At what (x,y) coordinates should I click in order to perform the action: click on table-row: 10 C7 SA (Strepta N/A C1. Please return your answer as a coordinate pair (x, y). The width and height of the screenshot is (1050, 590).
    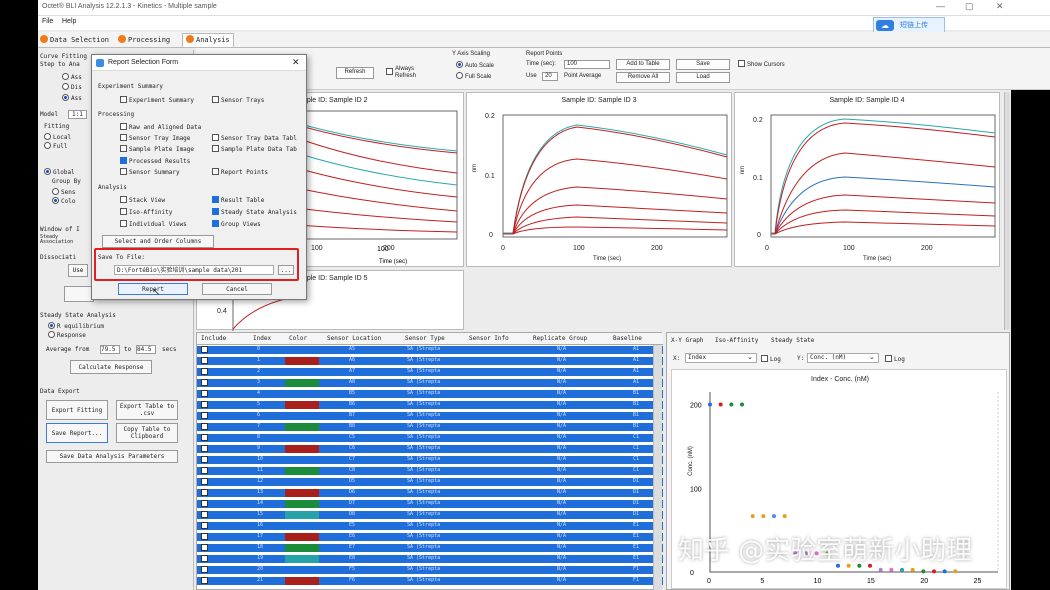
    Looking at the image, I should click on (430, 460).